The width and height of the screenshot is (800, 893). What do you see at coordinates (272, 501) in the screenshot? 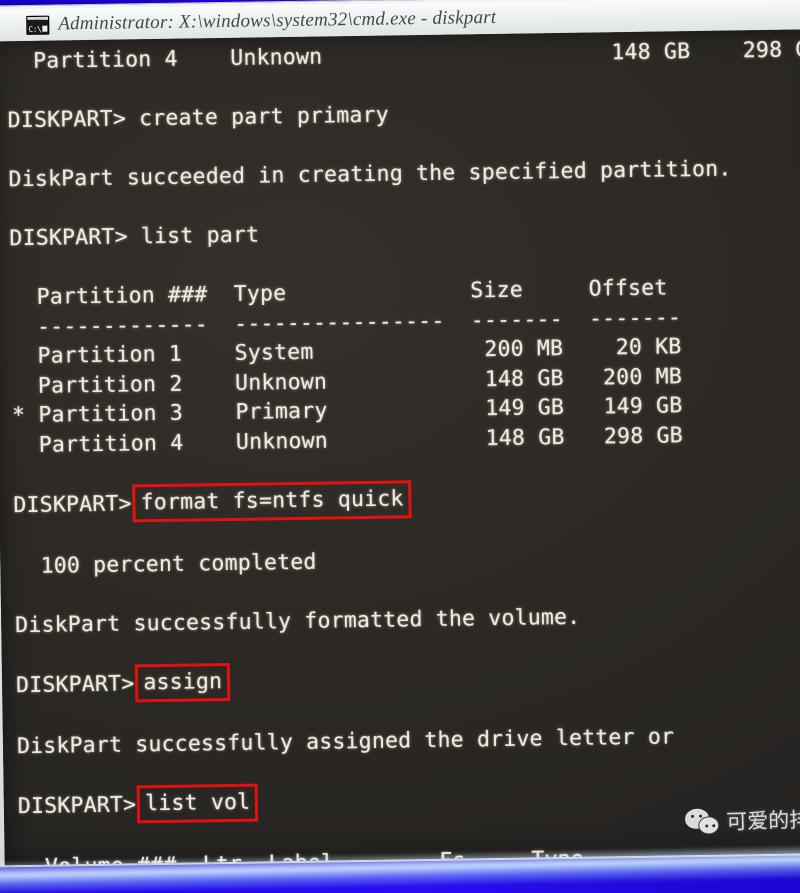
I see `highlighted-command: format fs=ntfs quick` at bounding box center [272, 501].